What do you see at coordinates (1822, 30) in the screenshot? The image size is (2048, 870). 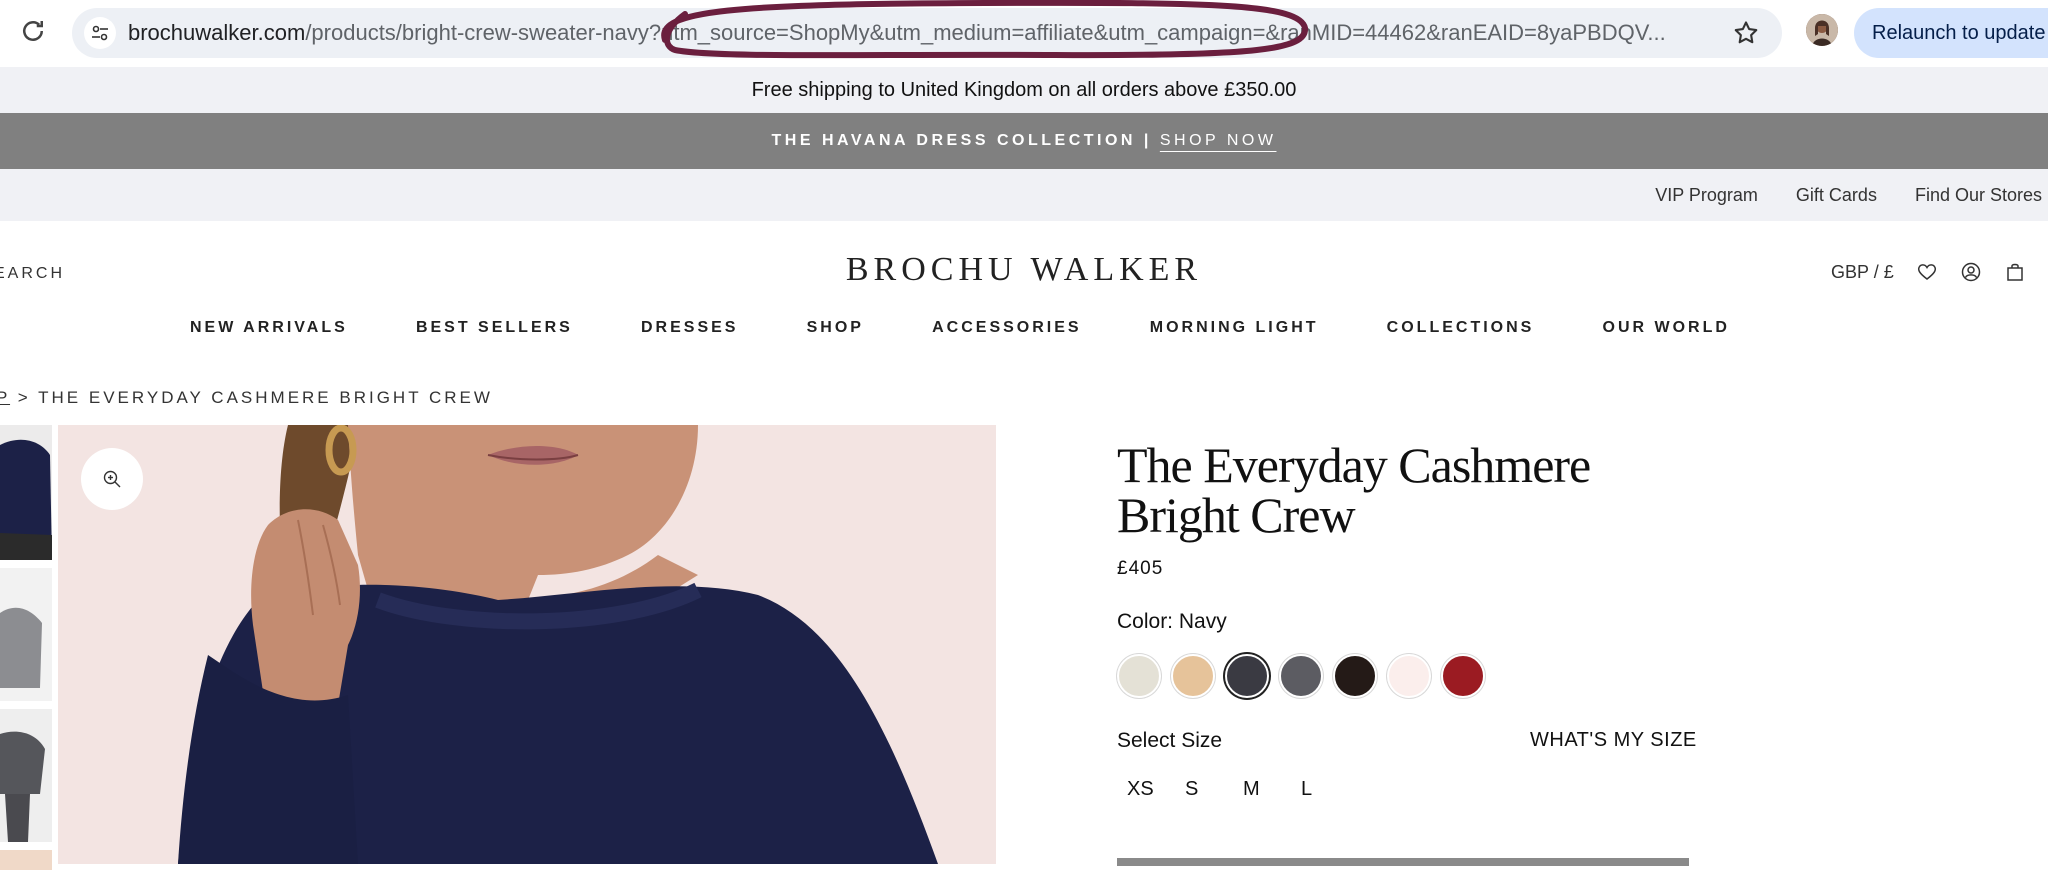 I see `profile-avatar` at bounding box center [1822, 30].